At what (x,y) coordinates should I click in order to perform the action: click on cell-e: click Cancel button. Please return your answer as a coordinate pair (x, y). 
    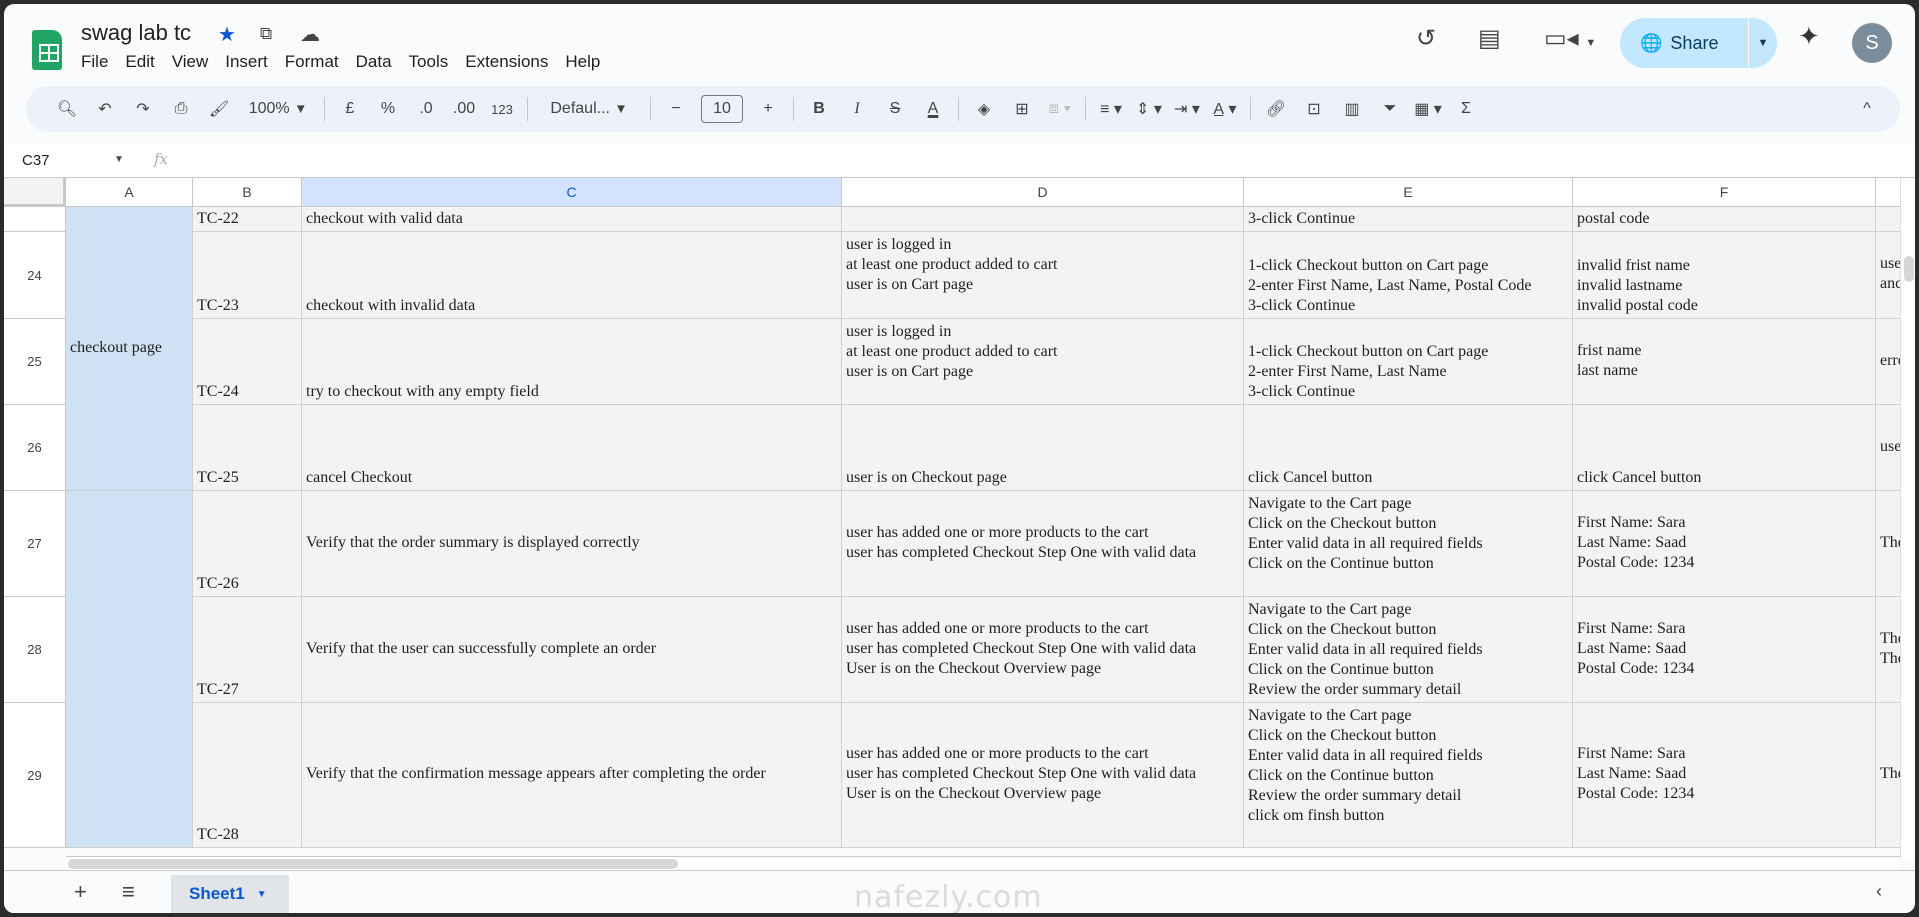
    Looking at the image, I should click on (1408, 448).